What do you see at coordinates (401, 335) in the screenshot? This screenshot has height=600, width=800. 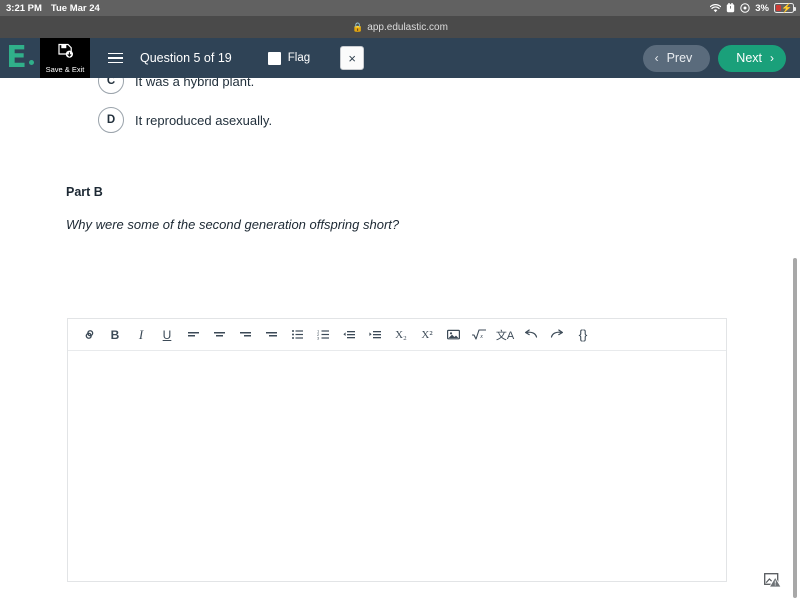 I see `subscript-icon: X₂` at bounding box center [401, 335].